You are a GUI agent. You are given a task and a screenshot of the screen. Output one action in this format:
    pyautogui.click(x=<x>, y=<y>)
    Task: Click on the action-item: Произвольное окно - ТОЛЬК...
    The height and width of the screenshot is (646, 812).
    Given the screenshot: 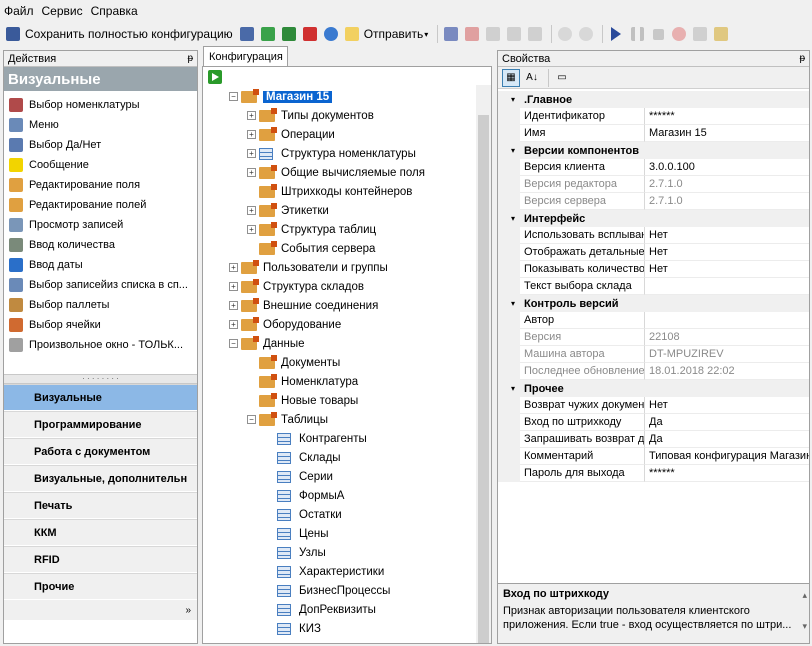 What is the action you would take?
    pyautogui.click(x=100, y=345)
    